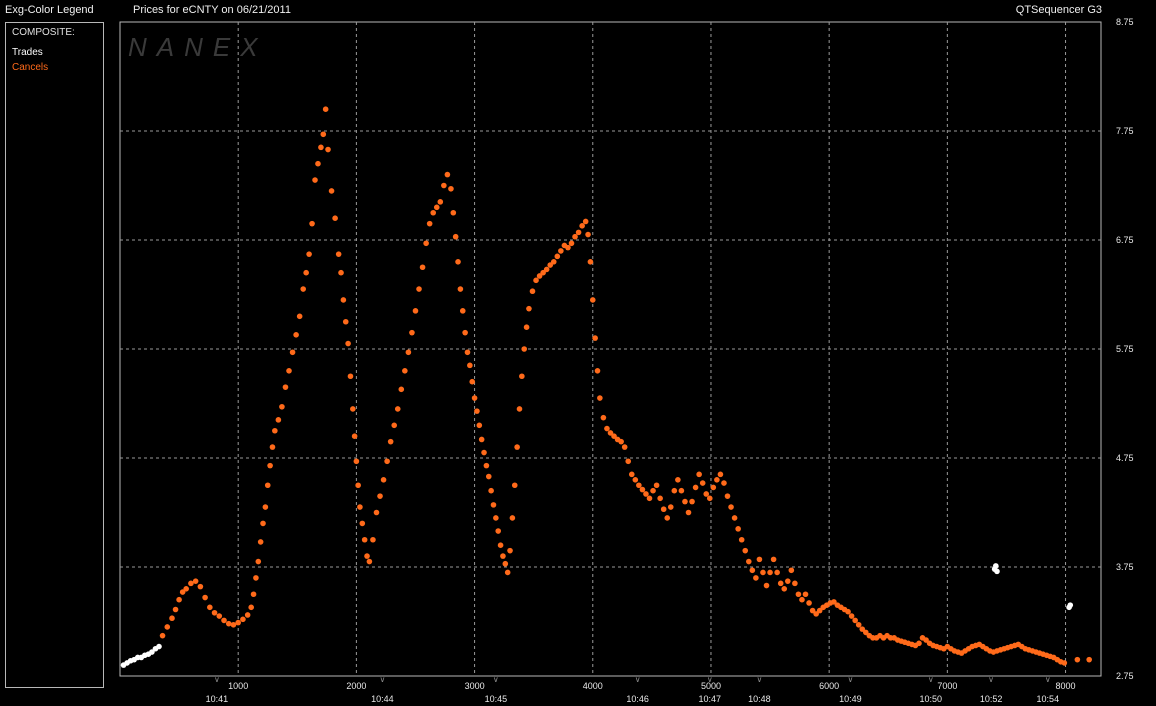 This screenshot has width=1156, height=706. I want to click on x-tick-label: 2000, so click(356, 686).